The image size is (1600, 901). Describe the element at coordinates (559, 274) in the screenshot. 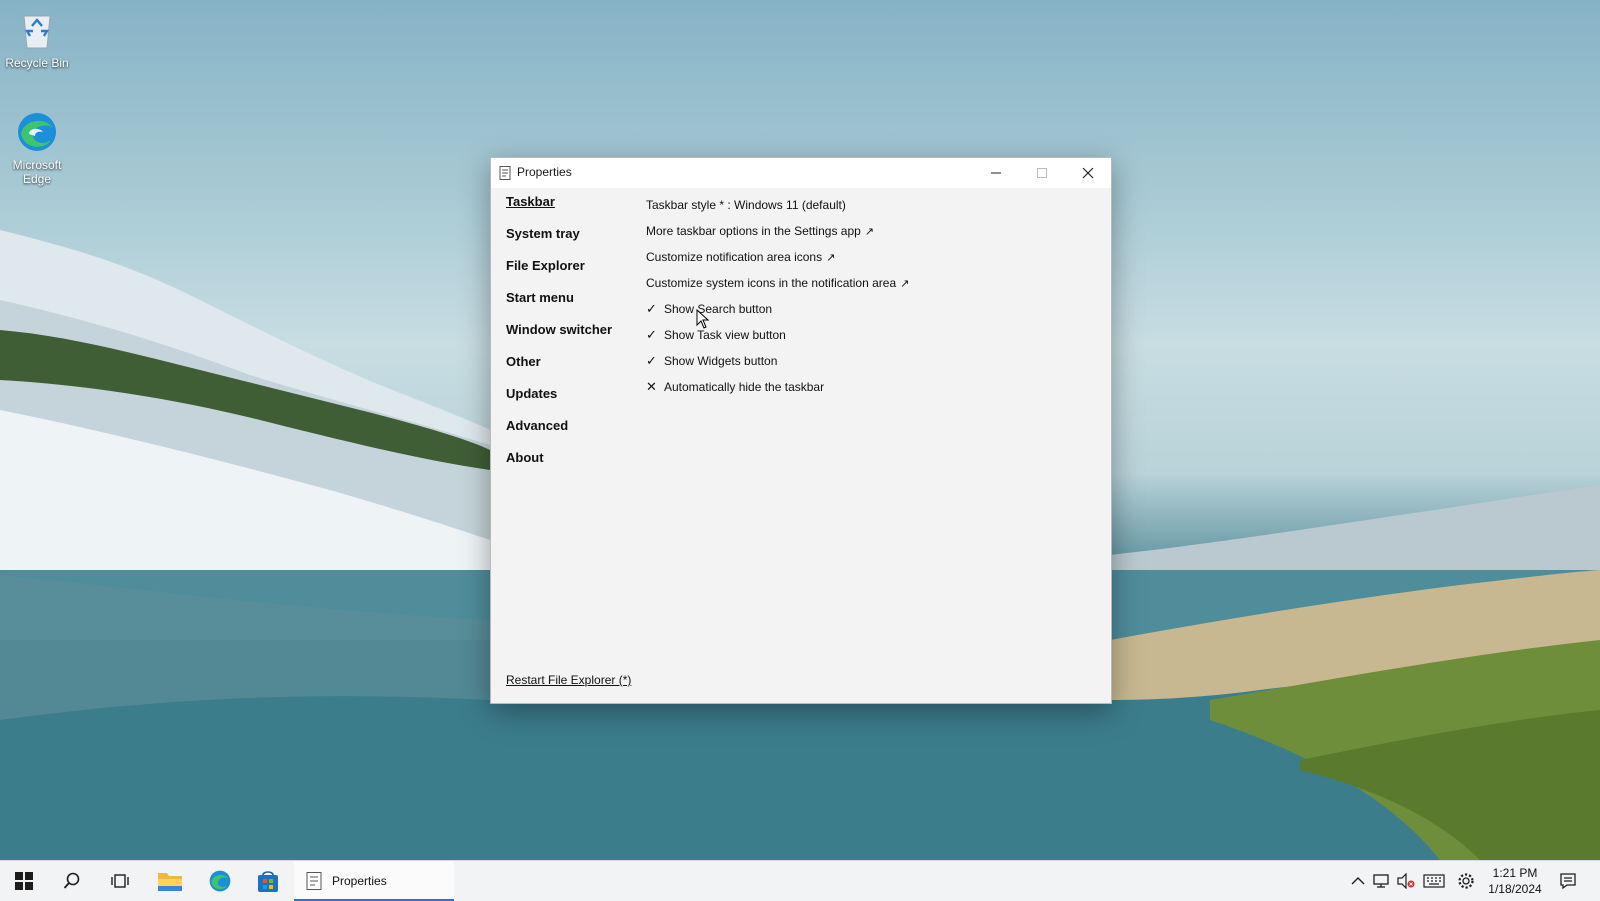

I see `nav-item-file-explorer: File Explorer` at that location.